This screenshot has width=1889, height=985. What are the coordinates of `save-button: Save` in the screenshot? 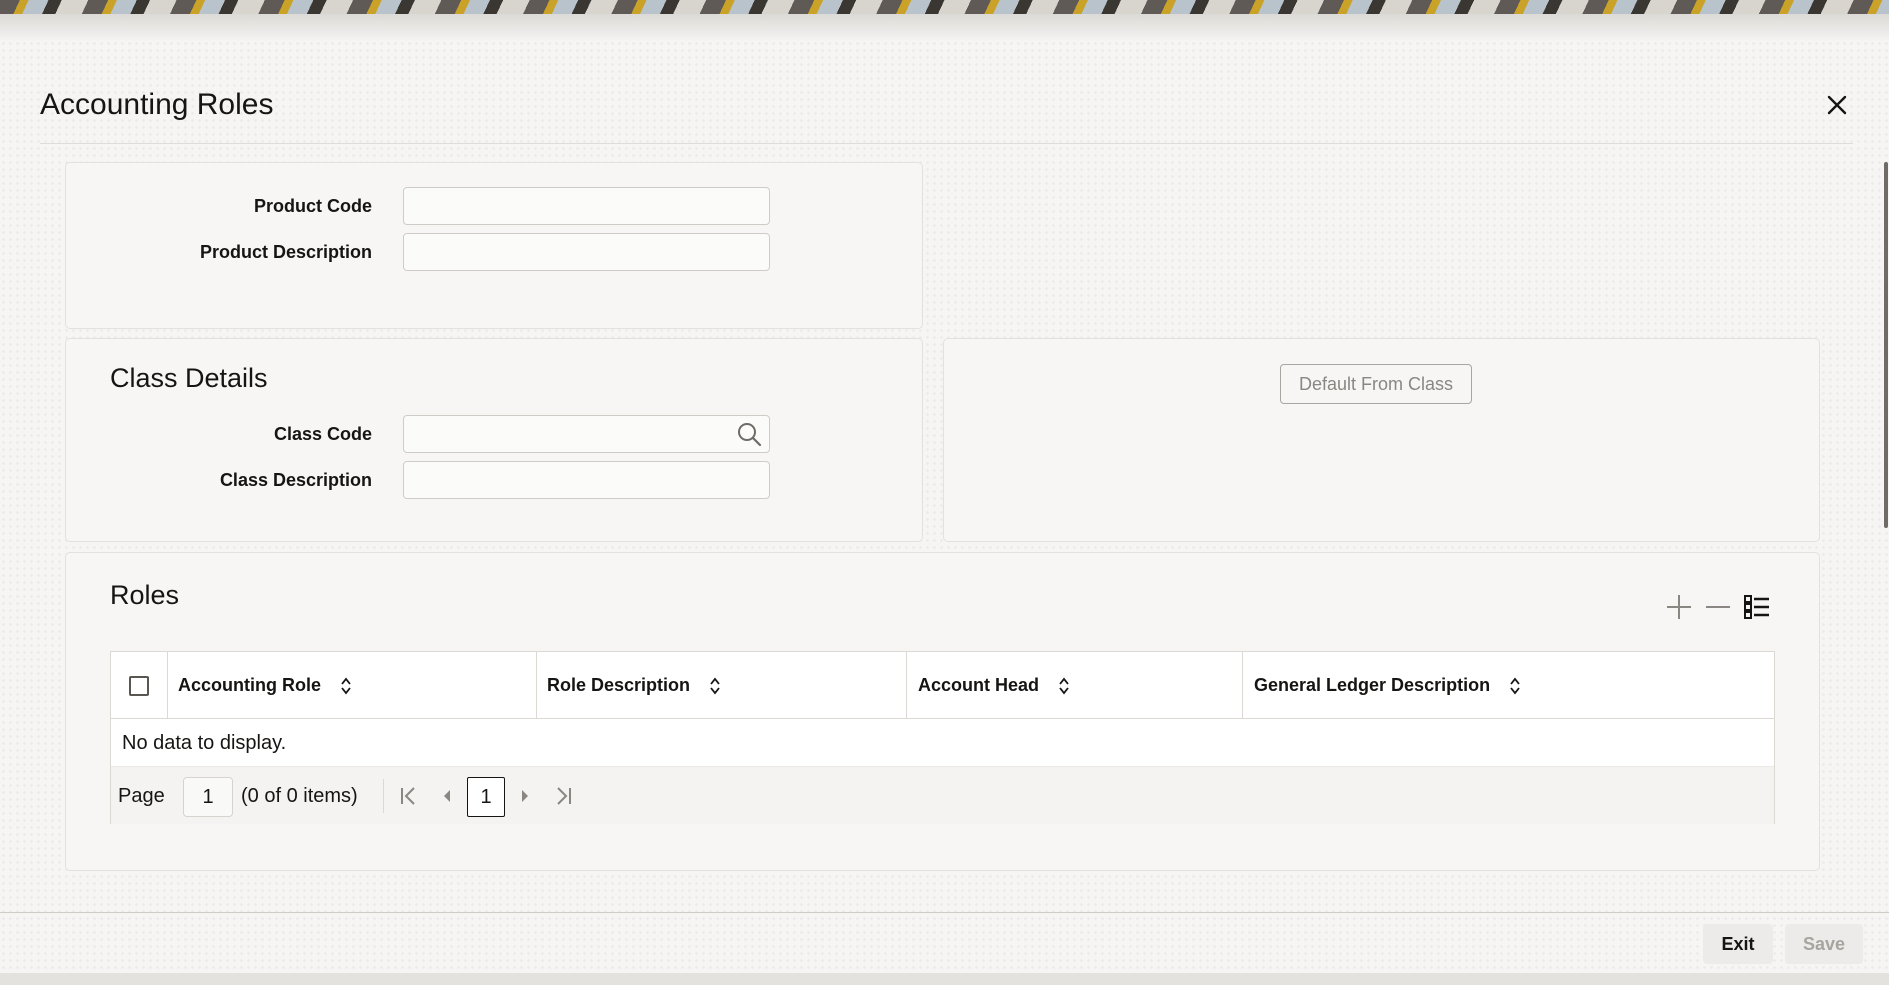 It's located at (1824, 944).